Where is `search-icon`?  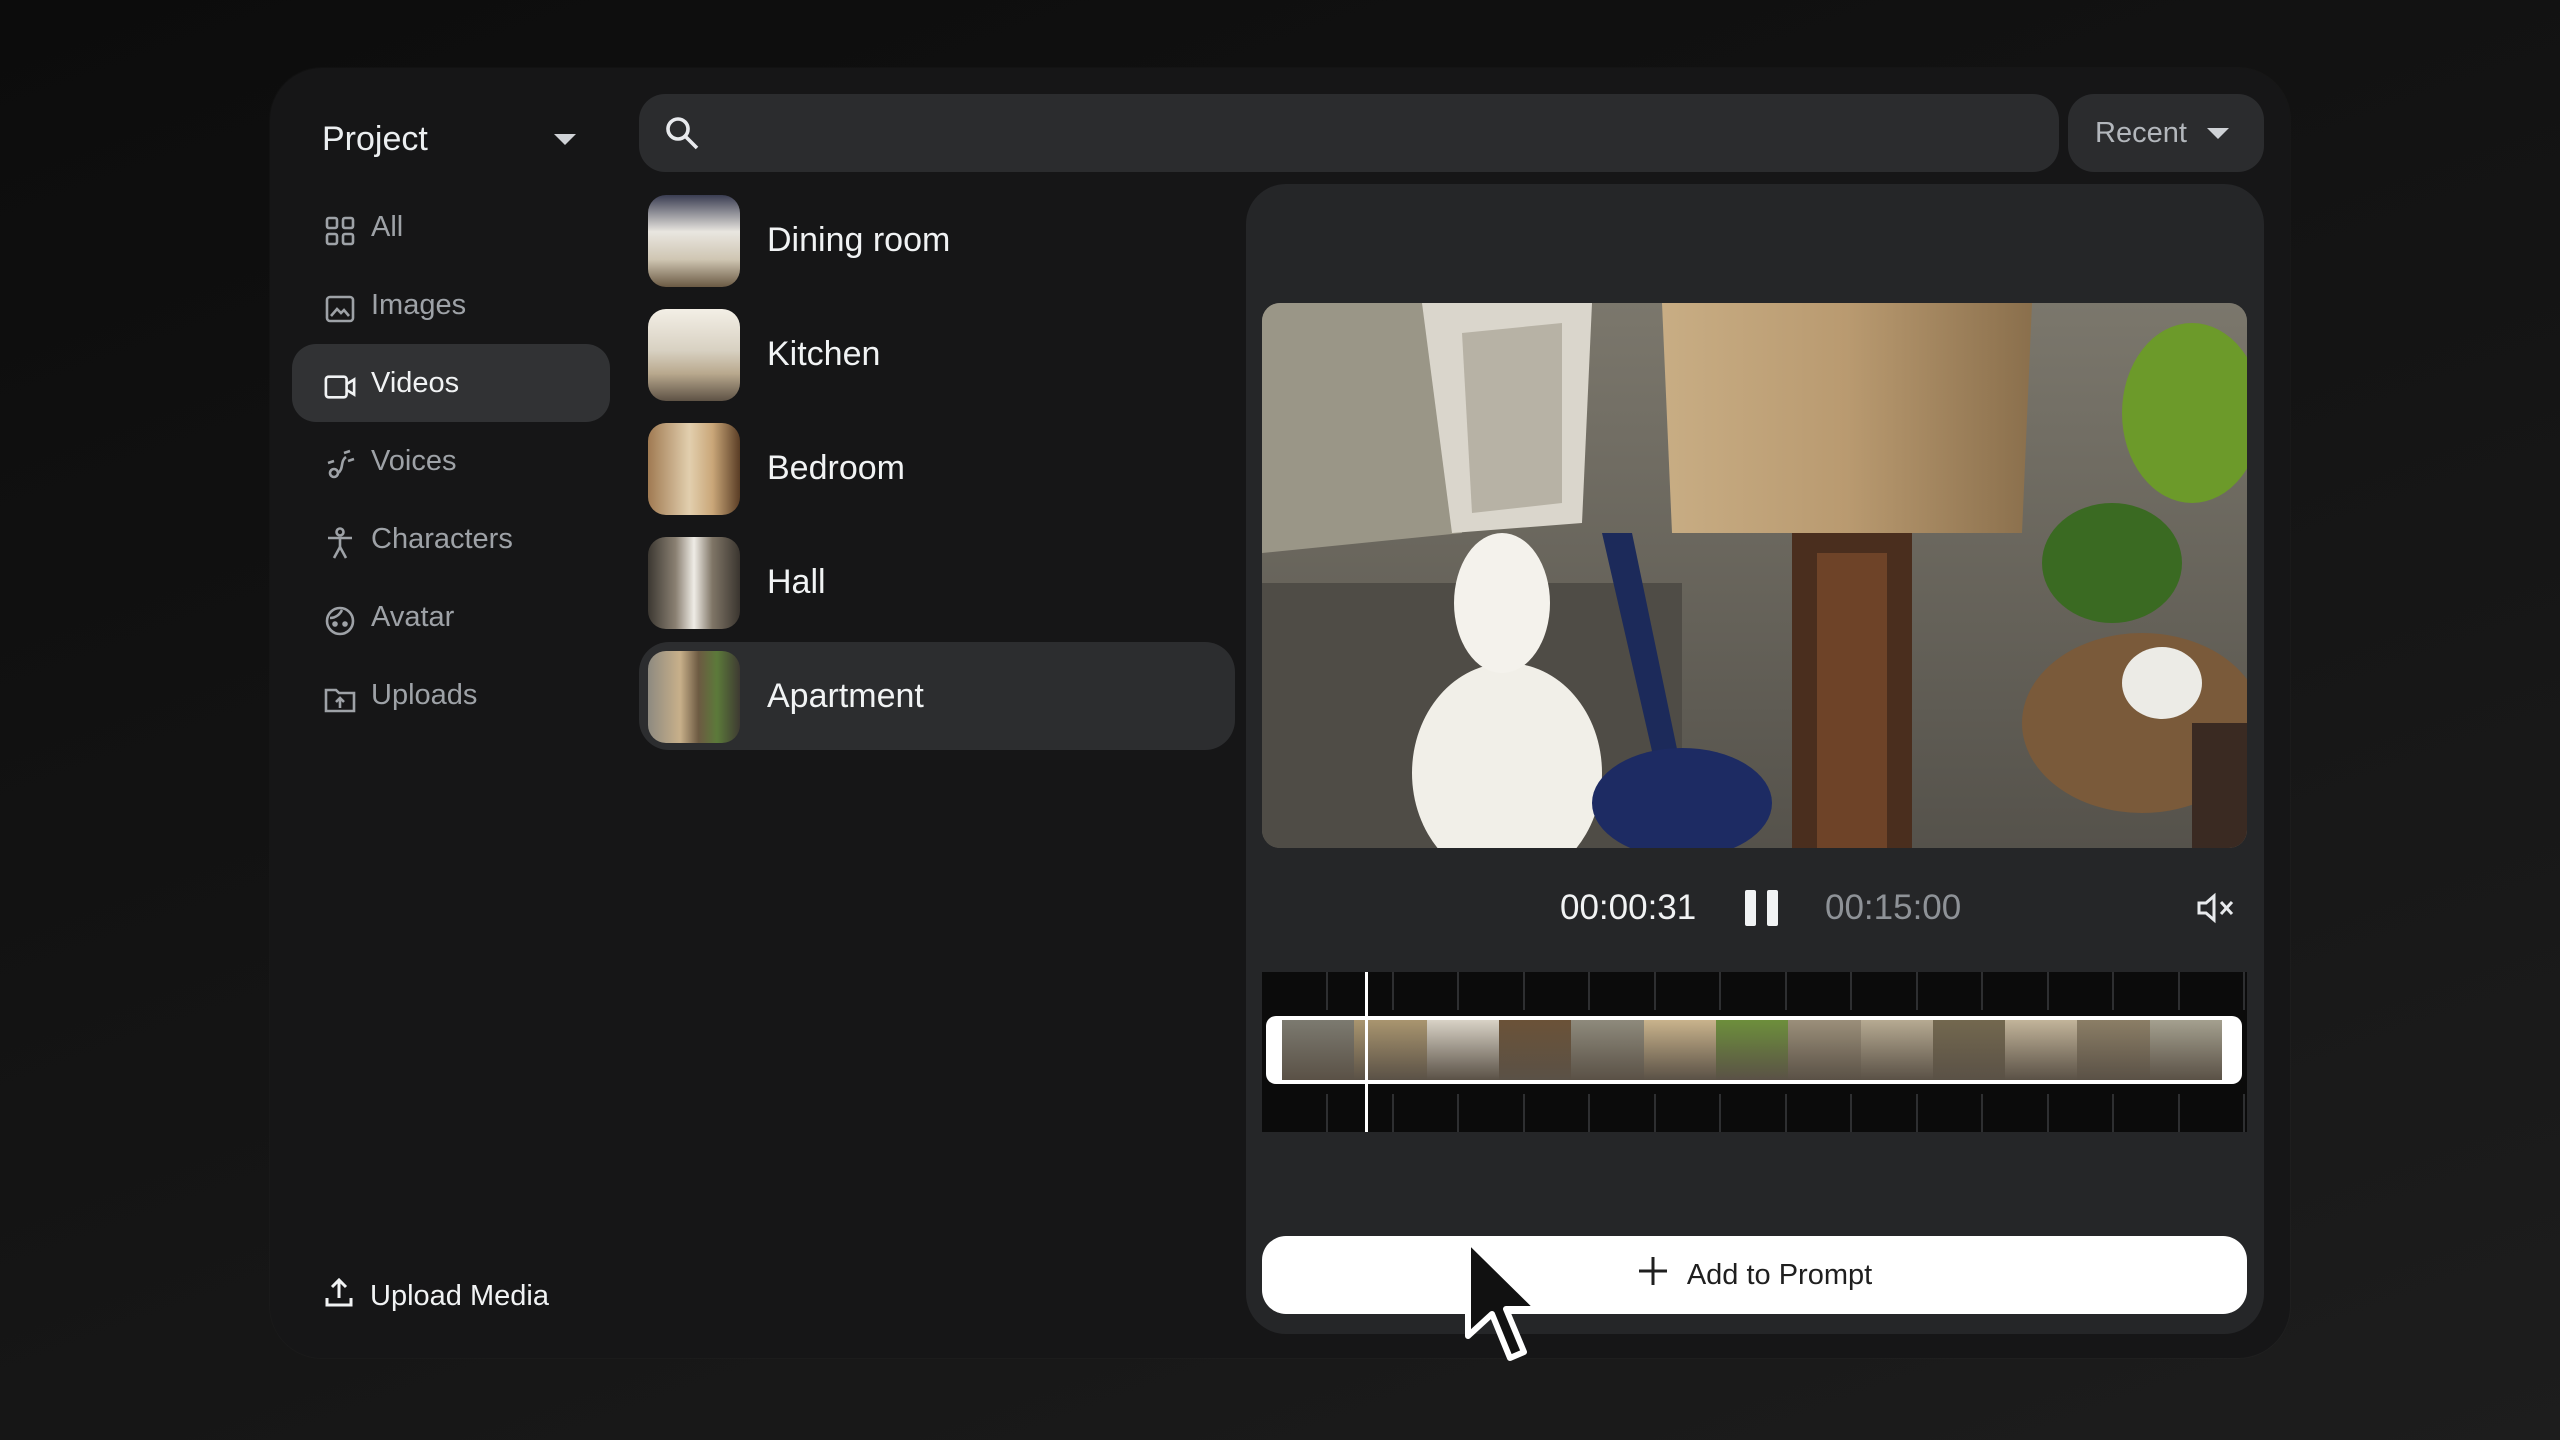 search-icon is located at coordinates (682, 133).